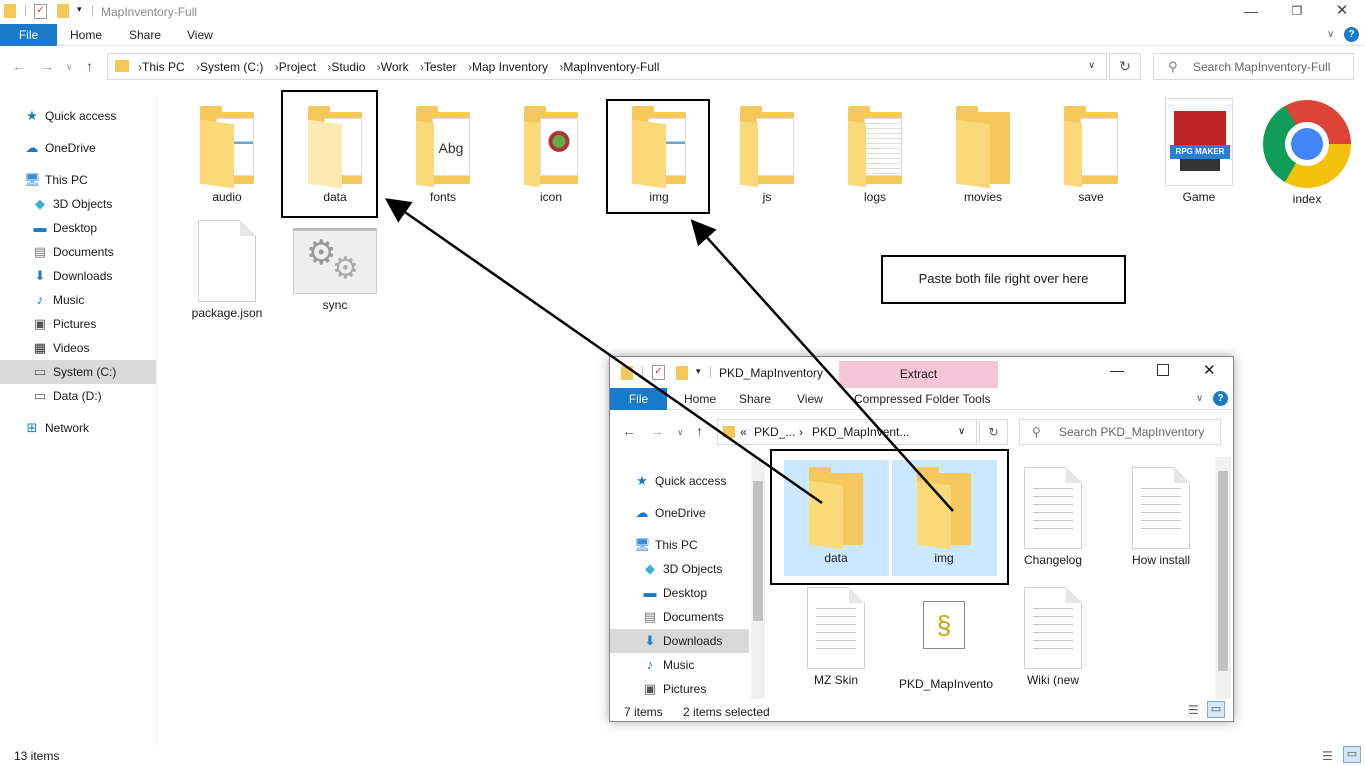 The width and height of the screenshot is (1365, 767). What do you see at coordinates (1307, 153) in the screenshot?
I see `file-index: index` at bounding box center [1307, 153].